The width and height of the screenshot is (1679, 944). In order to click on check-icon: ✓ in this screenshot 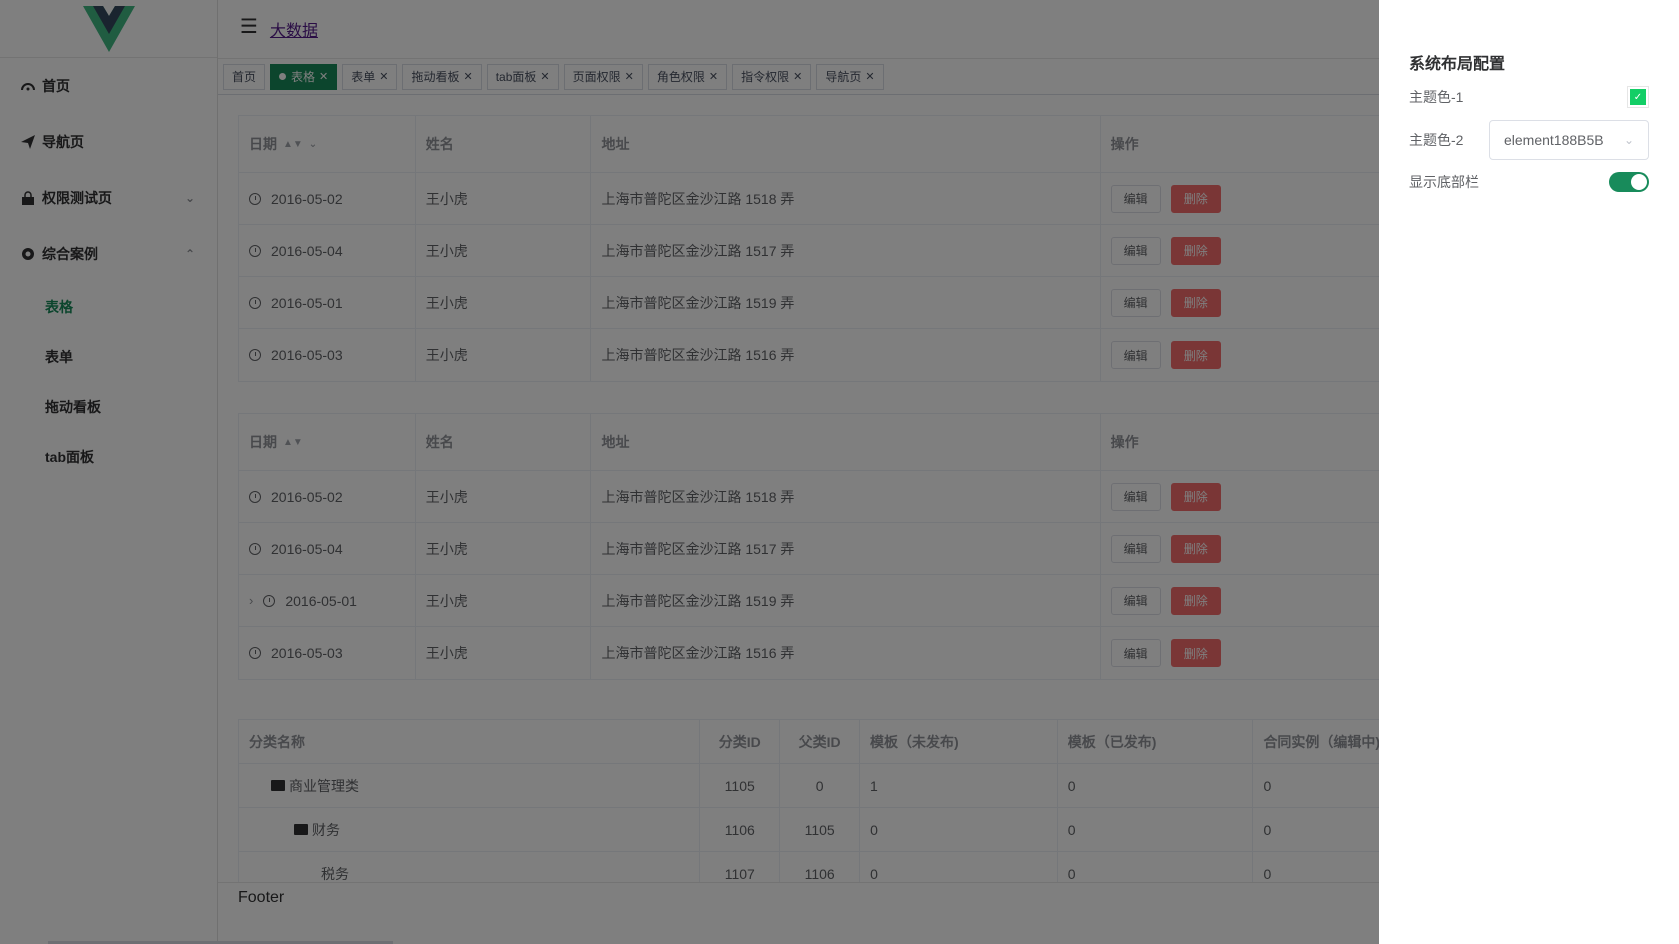, I will do `click(1638, 97)`.